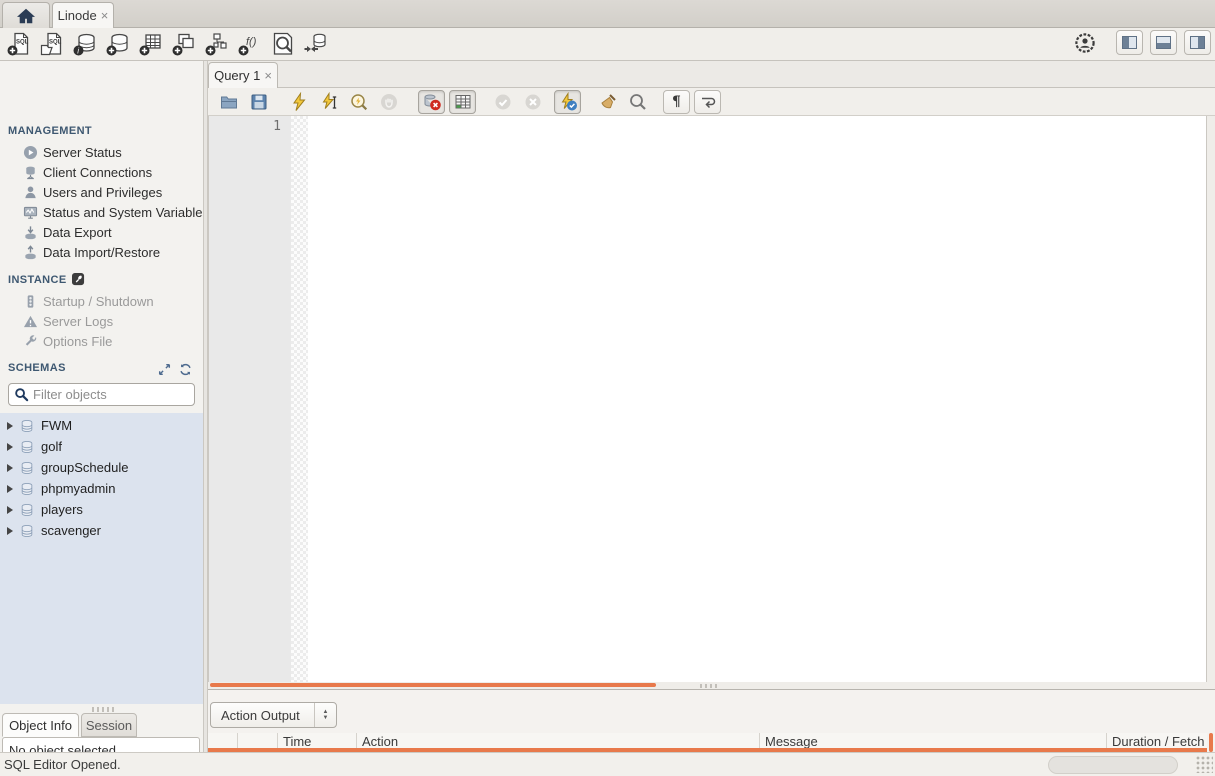 This screenshot has width=1215, height=776. I want to click on open-sql-script-icon: SQL, so click(51, 44).